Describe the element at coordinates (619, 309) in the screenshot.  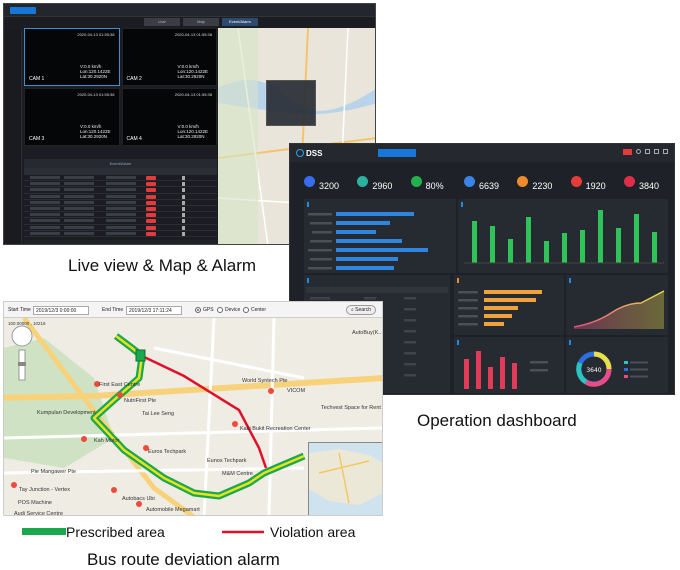
I see `area-chart` at that location.